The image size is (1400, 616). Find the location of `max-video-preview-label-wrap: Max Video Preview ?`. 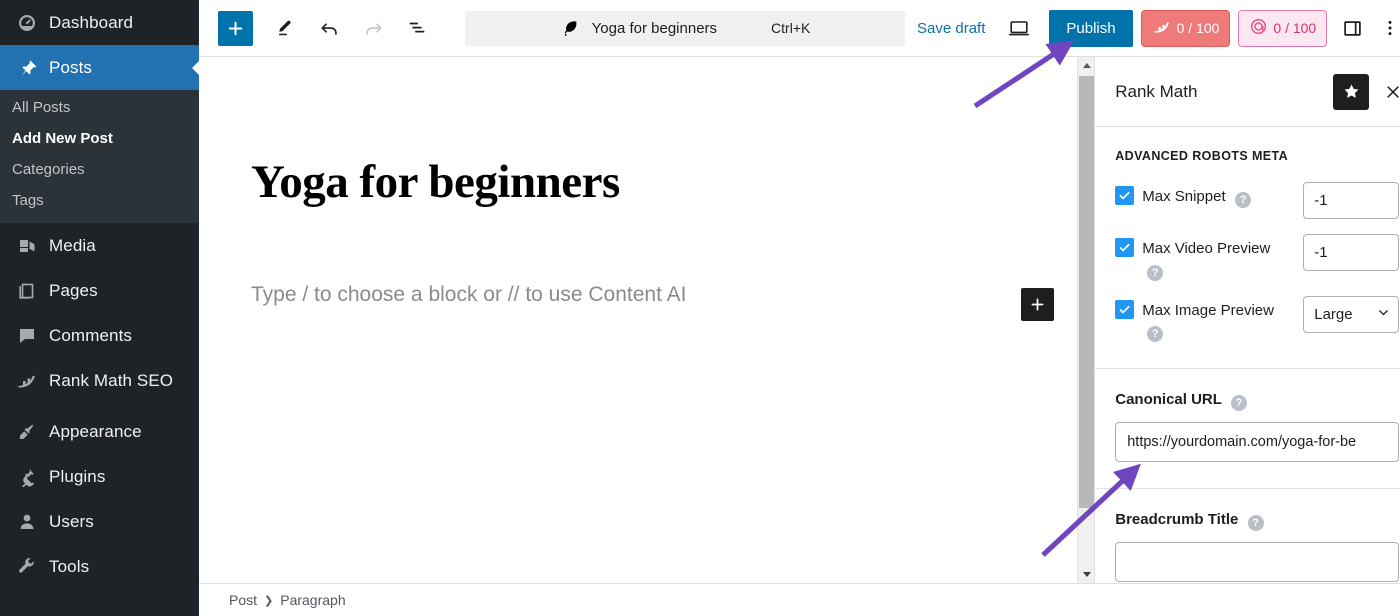

max-video-preview-label-wrap: Max Video Preview ? is located at coordinates (1218, 257).